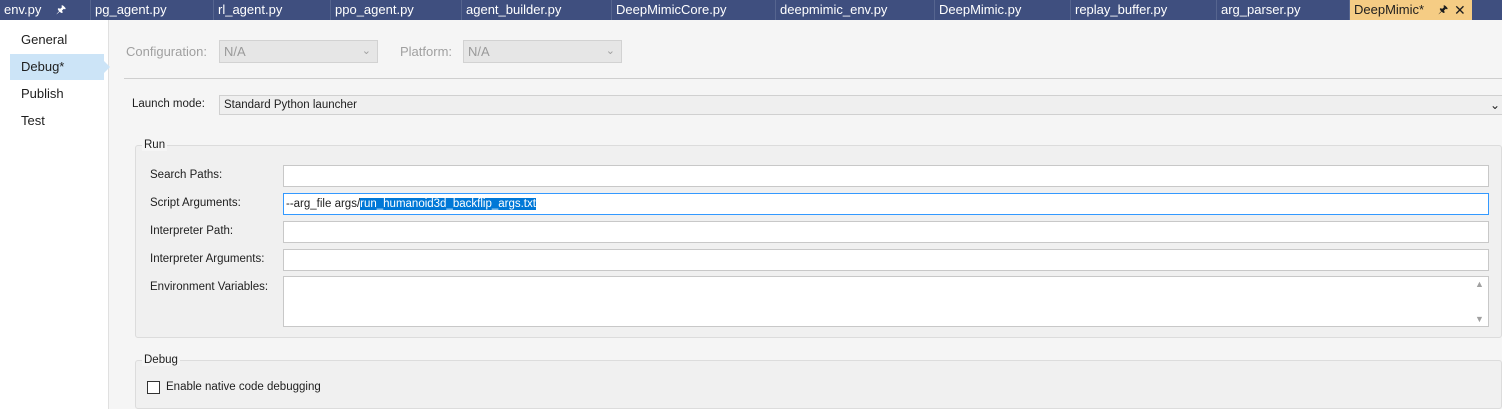 This screenshot has width=1502, height=409. What do you see at coordinates (195, 203) in the screenshot?
I see `script-arguments-label: Script Arguments:` at bounding box center [195, 203].